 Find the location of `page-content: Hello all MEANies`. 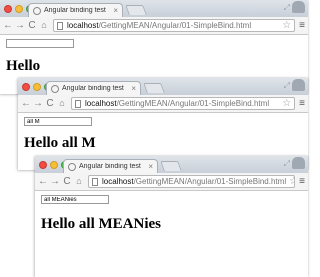

page-content: Hello all MEANies is located at coordinates (171, 214).